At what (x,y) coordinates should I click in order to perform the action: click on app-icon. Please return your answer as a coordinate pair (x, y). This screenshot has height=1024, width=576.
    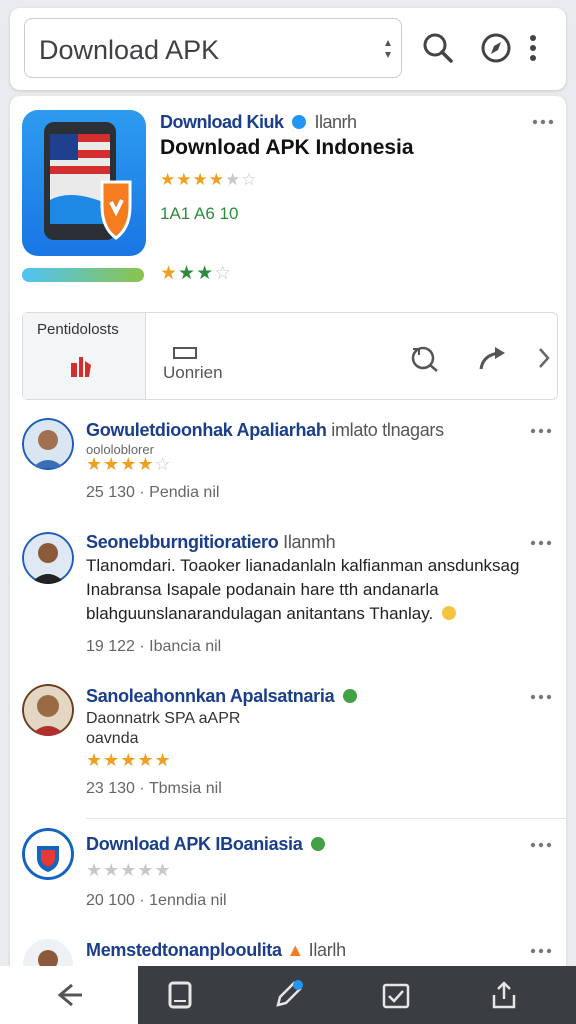
    Looking at the image, I should click on (84, 183).